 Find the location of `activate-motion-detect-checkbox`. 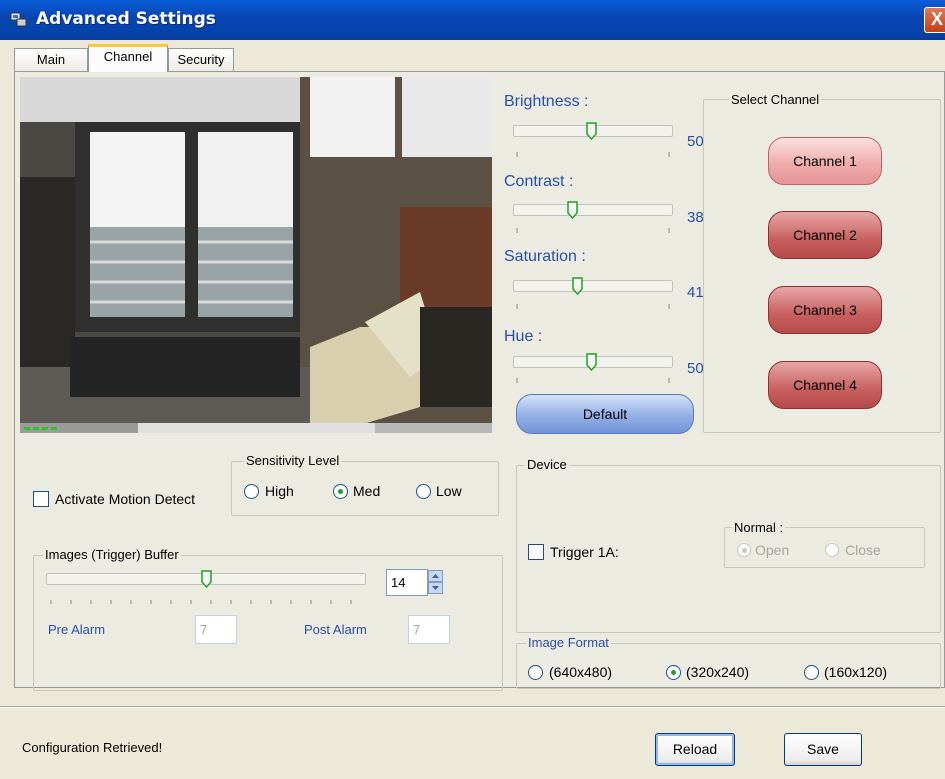

activate-motion-detect-checkbox is located at coordinates (41, 499).